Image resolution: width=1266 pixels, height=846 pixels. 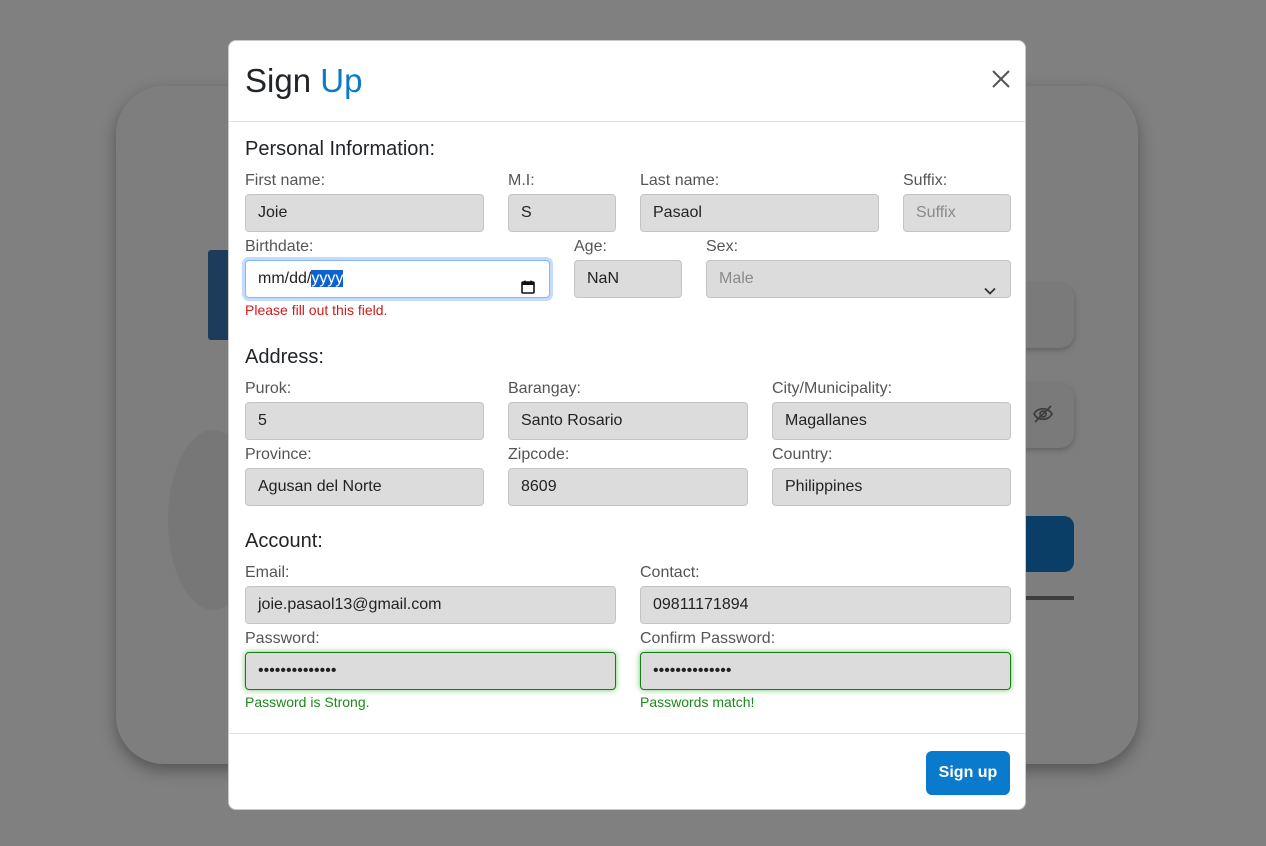 What do you see at coordinates (627, 771) in the screenshot?
I see `modal-footer: Sign up` at bounding box center [627, 771].